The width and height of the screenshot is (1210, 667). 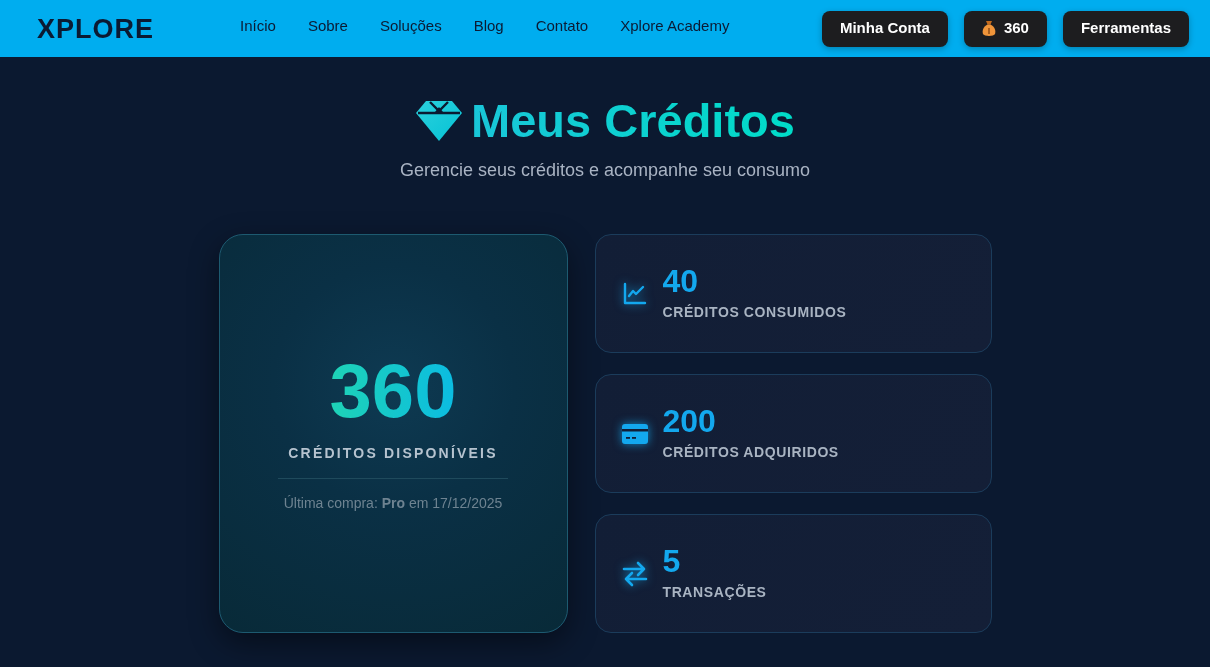 I want to click on balance-label: CRÉDITOS DISPONÍVEIS, so click(x=393, y=454).